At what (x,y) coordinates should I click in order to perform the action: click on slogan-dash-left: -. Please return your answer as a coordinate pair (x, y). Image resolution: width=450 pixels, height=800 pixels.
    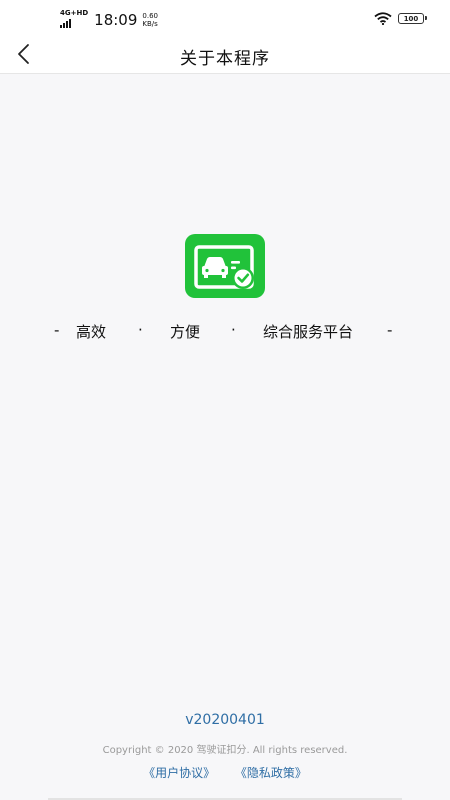
    Looking at the image, I should click on (57, 330).